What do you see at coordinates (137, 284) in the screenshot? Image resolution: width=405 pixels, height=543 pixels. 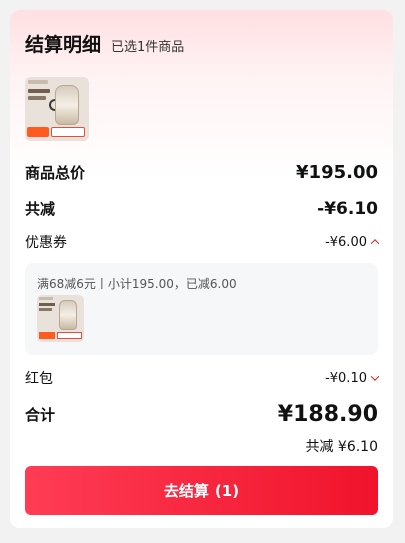 I see `coupon-detail-text: 满68减6元丨小计195.00，已减6.00` at bounding box center [137, 284].